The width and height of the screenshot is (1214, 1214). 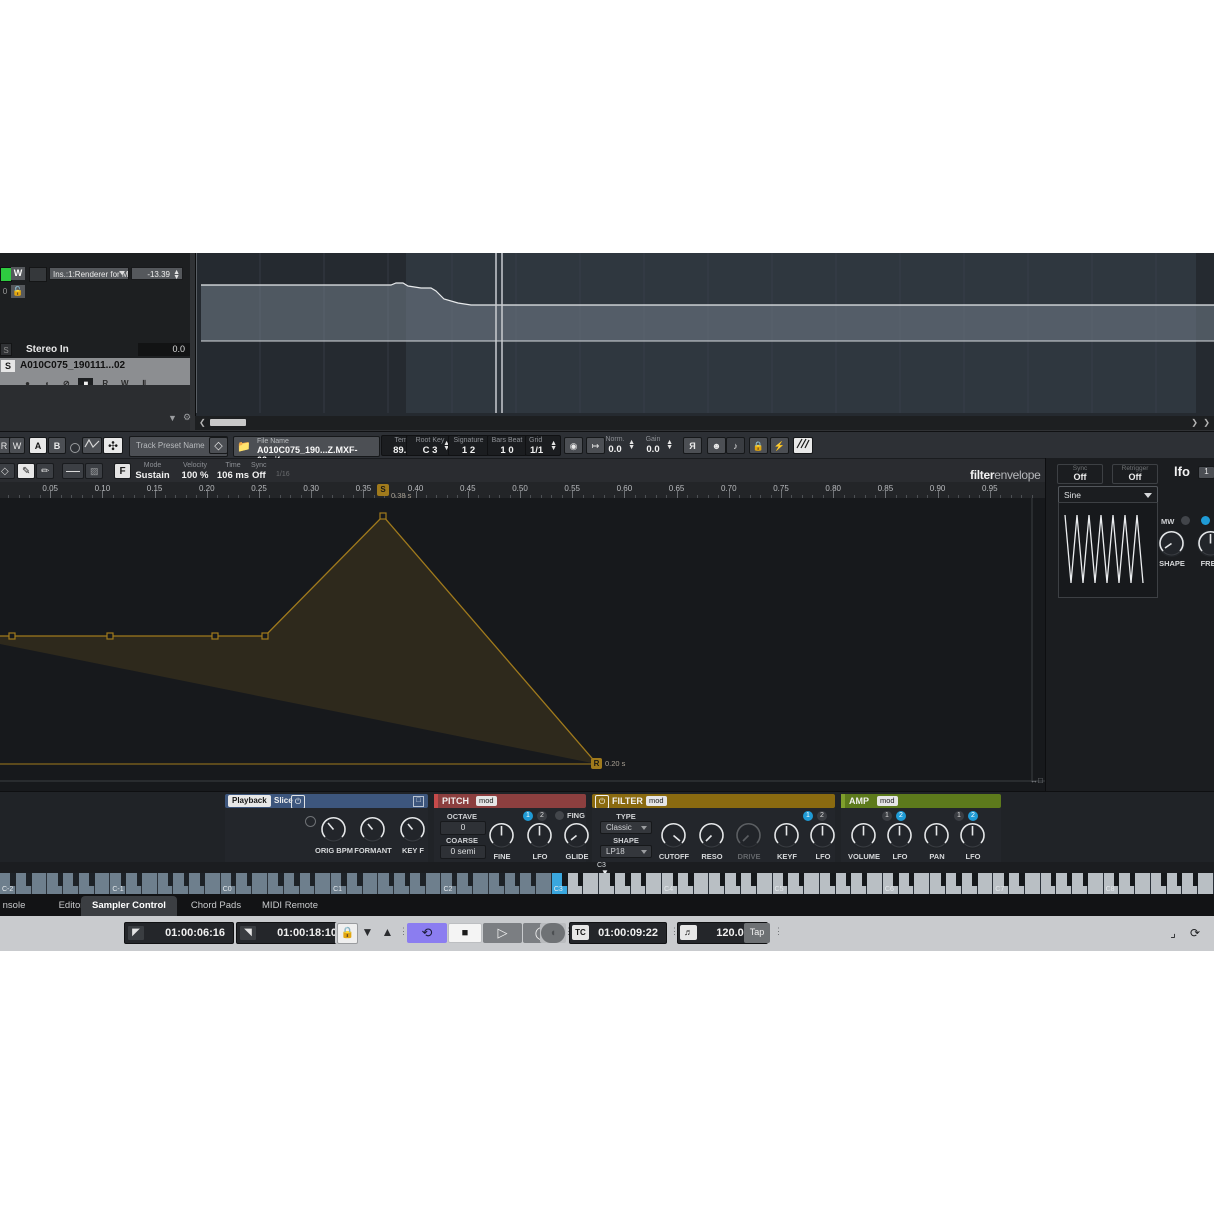 What do you see at coordinates (306, 450) in the screenshot?
I see `file-name-field: 📁 File Name A010C075_190...Z.MXF-02.aif` at bounding box center [306, 450].